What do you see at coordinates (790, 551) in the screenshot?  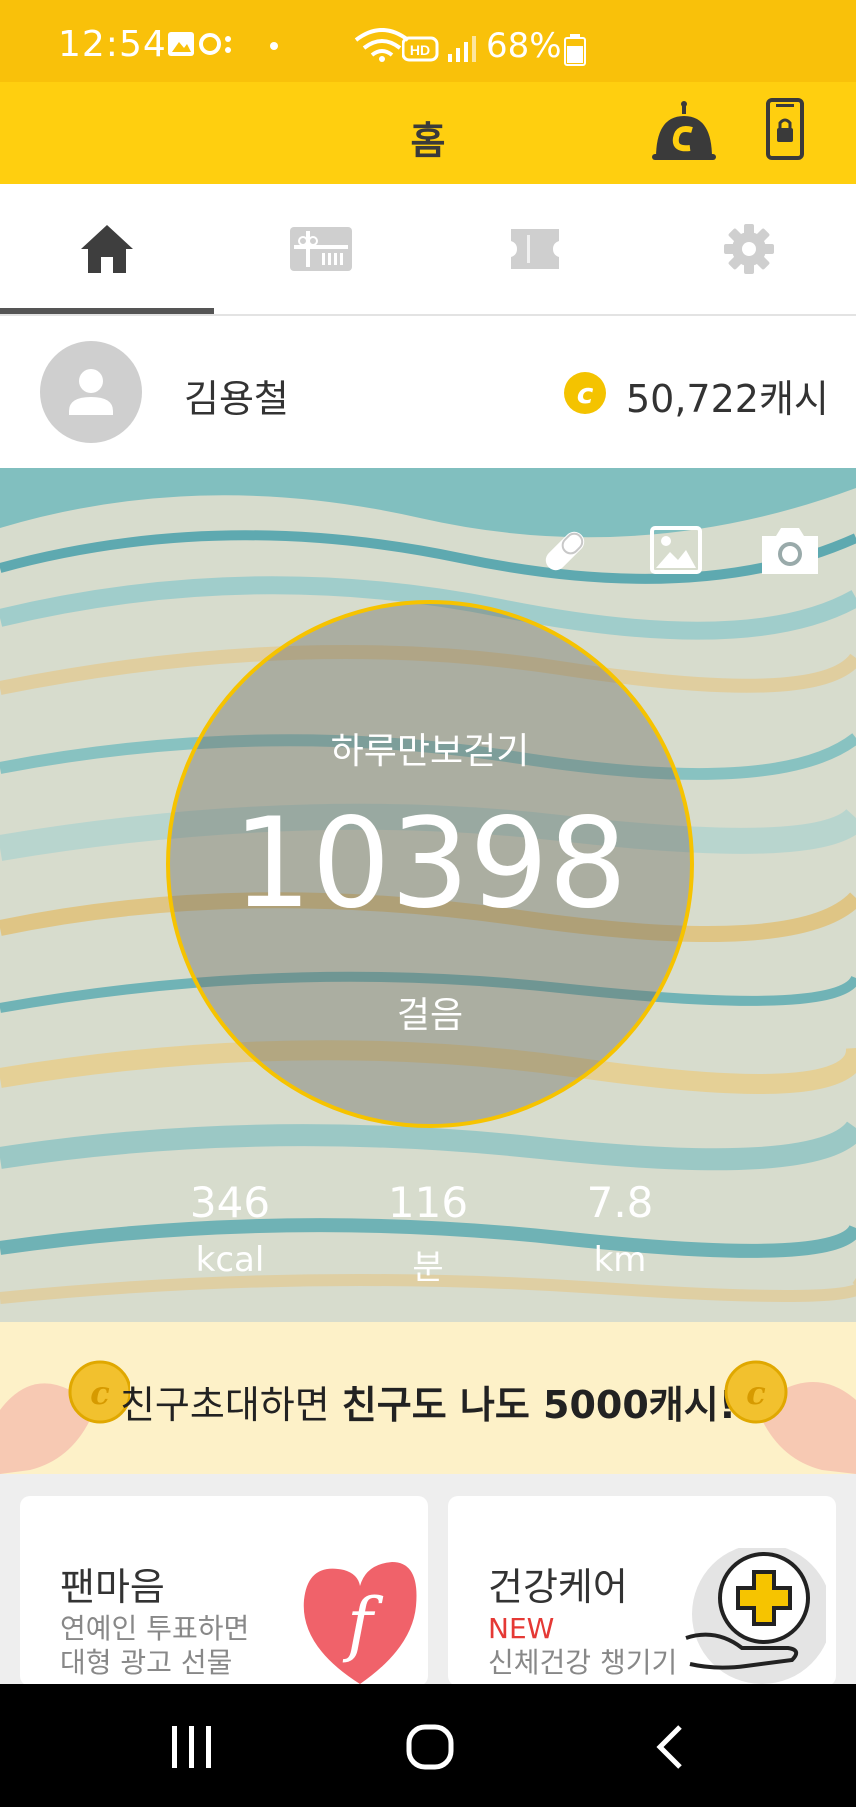 I see `camera-icon` at bounding box center [790, 551].